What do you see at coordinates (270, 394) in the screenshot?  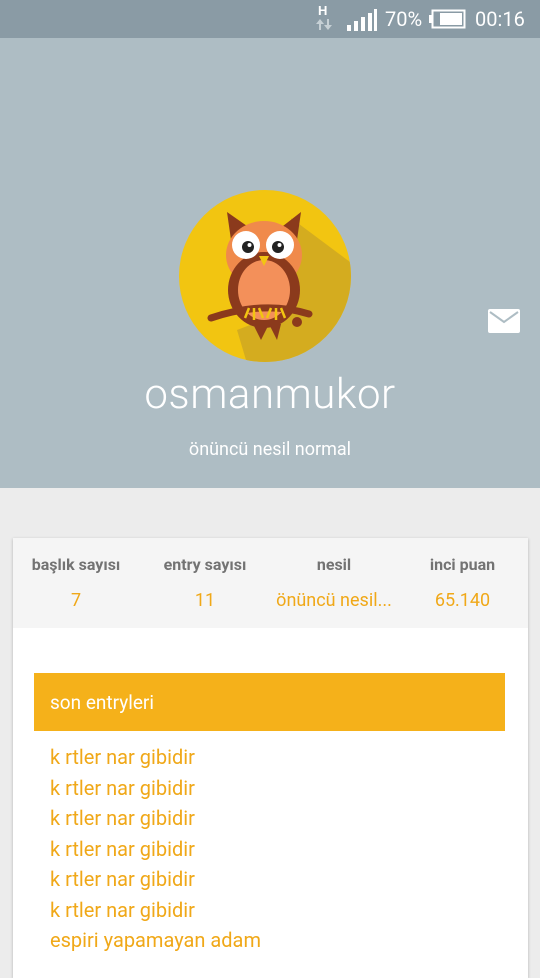 I see `profile-username: osmanmukor` at bounding box center [270, 394].